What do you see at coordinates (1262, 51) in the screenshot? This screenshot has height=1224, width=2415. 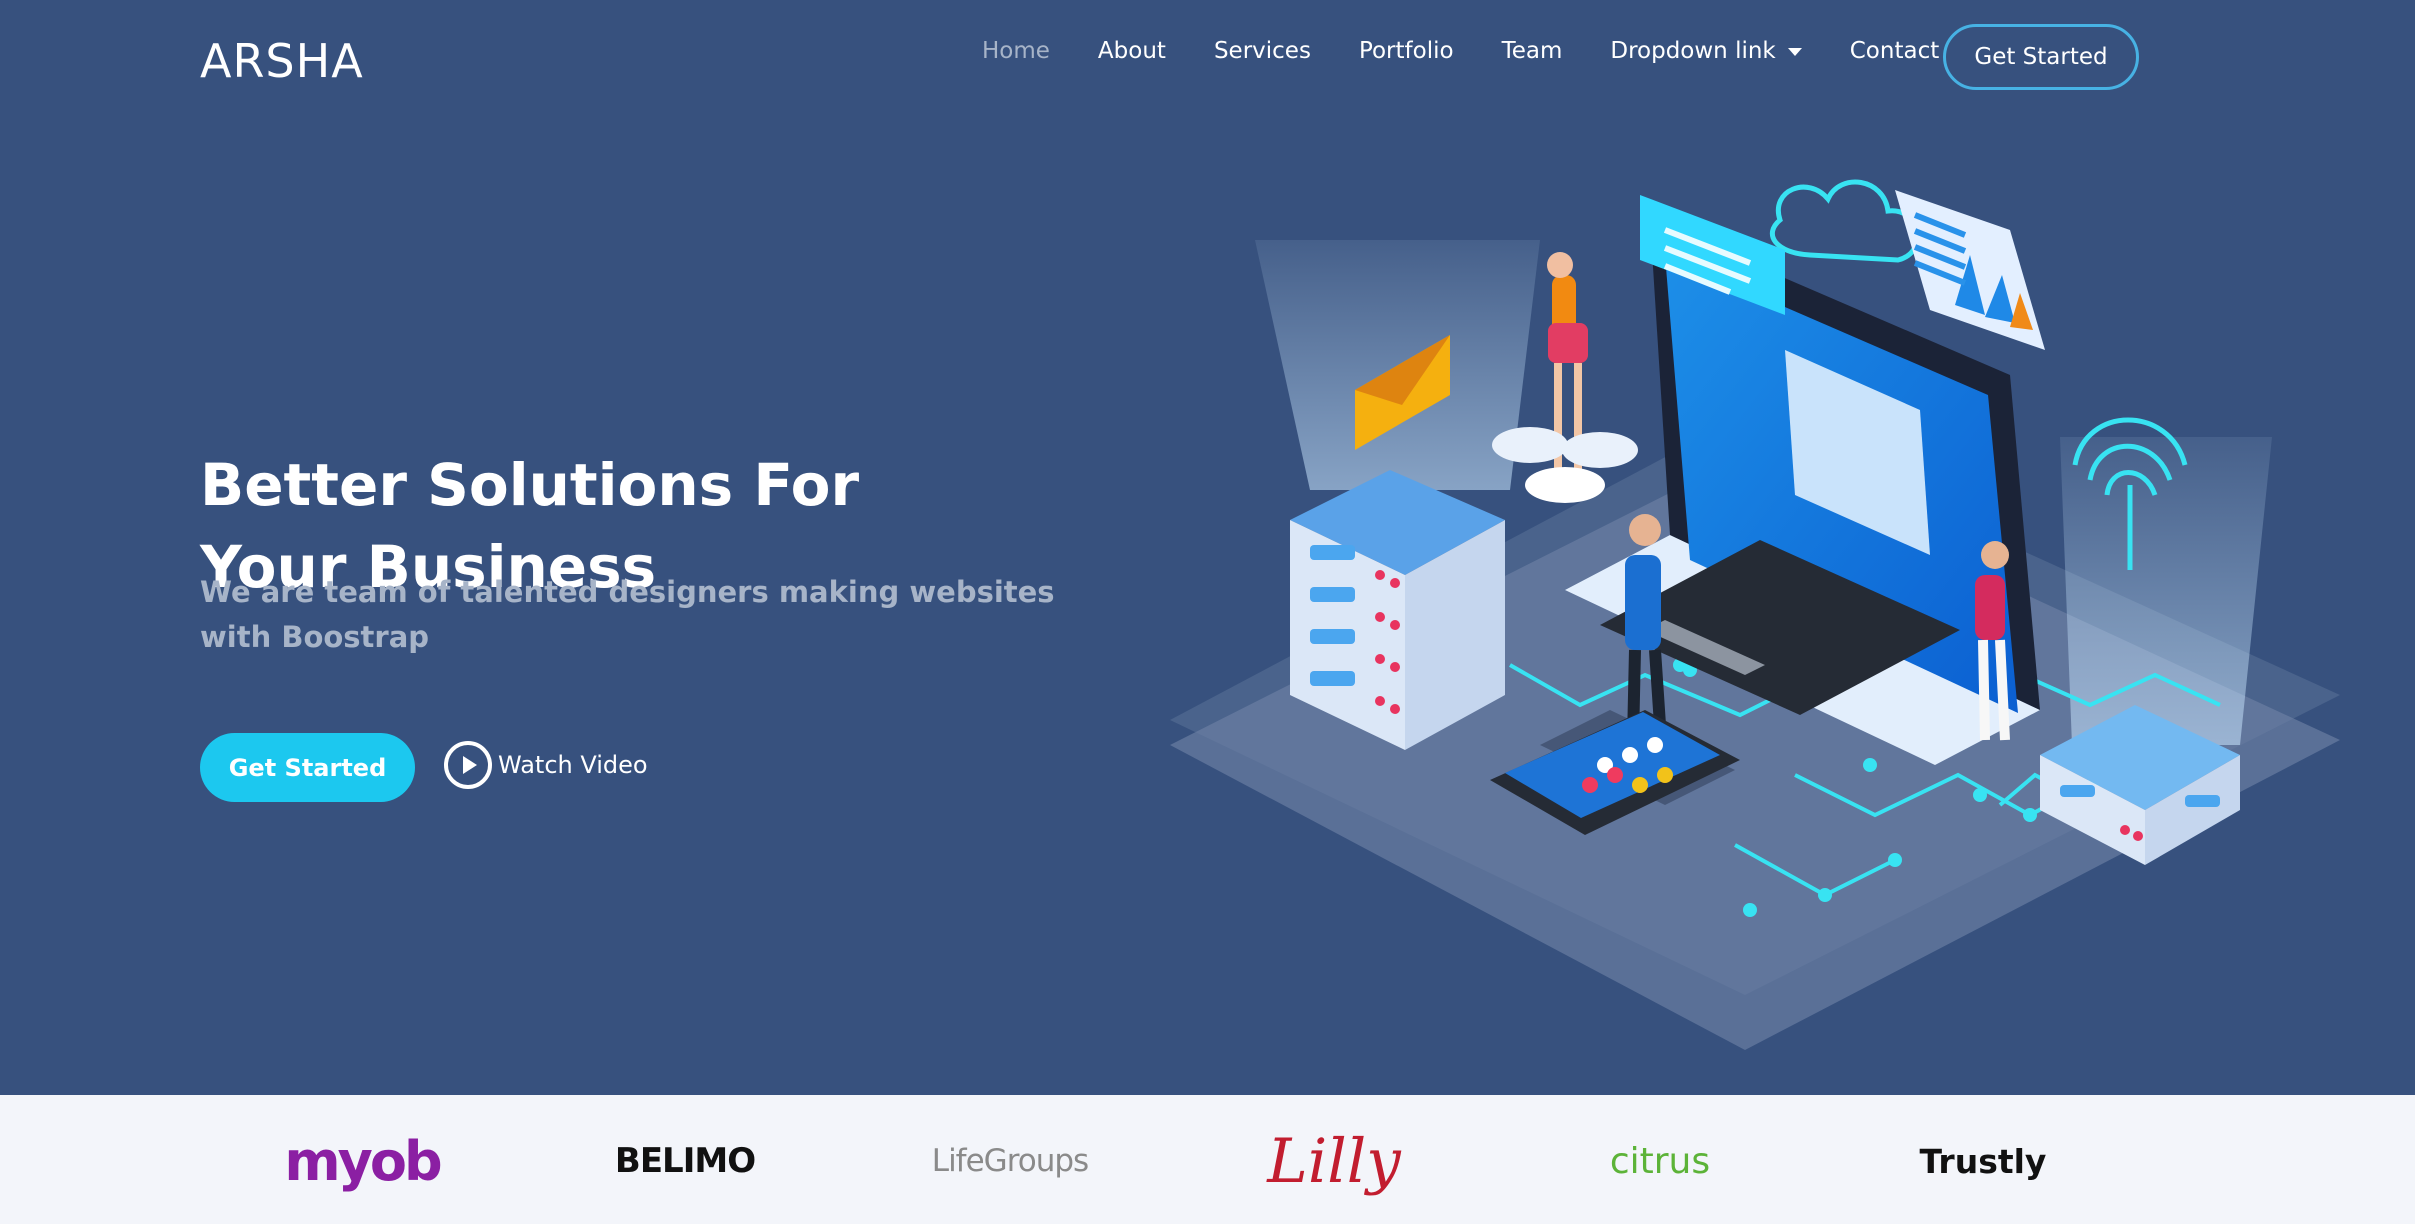 I see `nav-services: Services` at bounding box center [1262, 51].